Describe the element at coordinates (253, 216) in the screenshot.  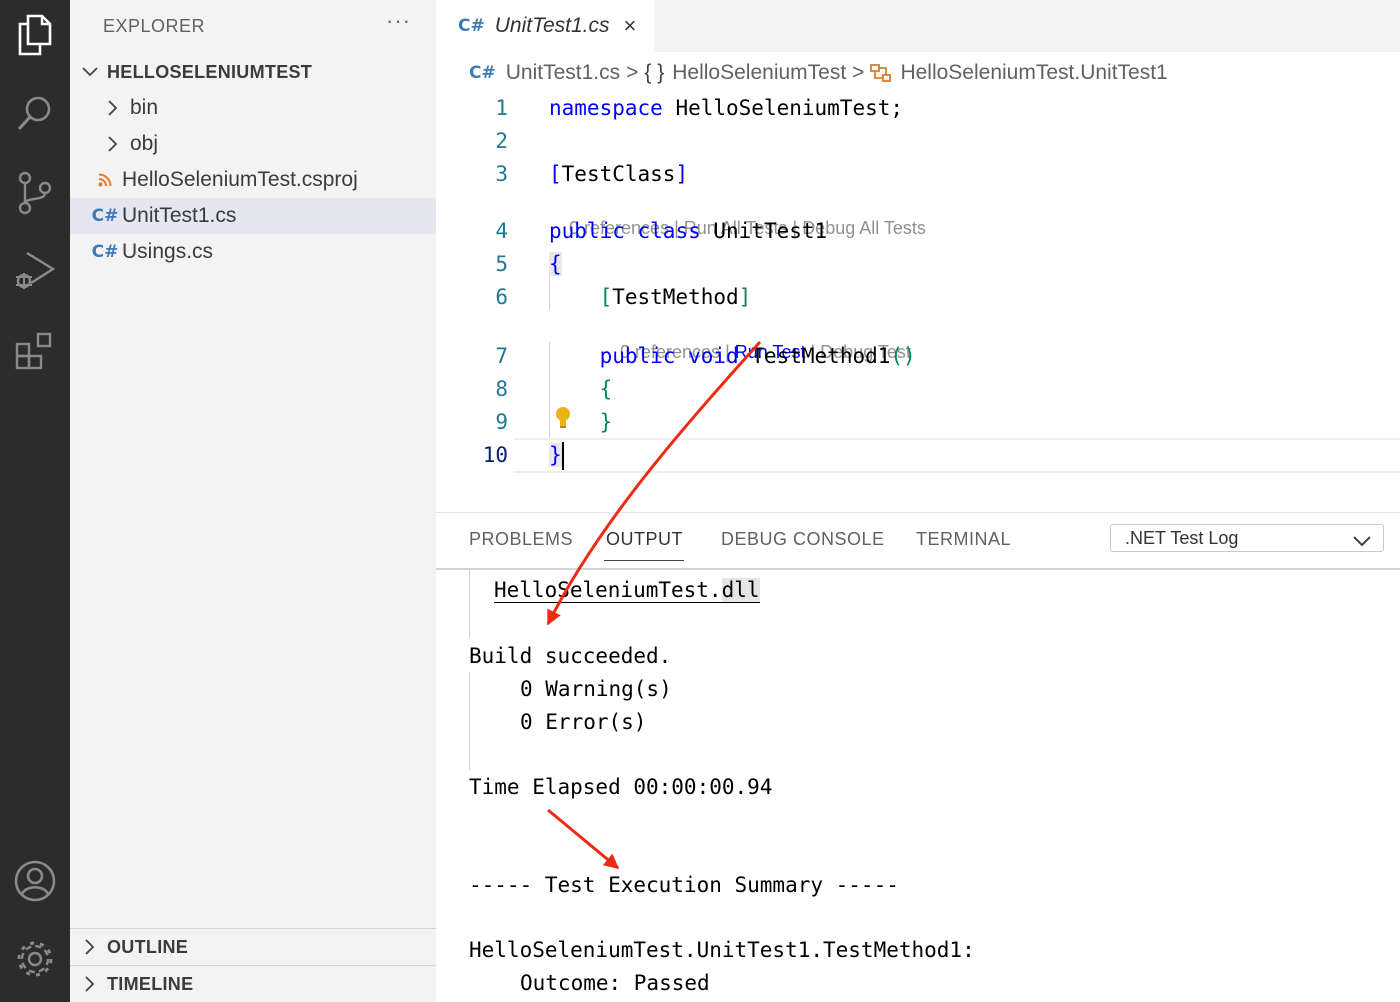
I see `tree-item-unittest1: C# UnitTest1.cs` at that location.